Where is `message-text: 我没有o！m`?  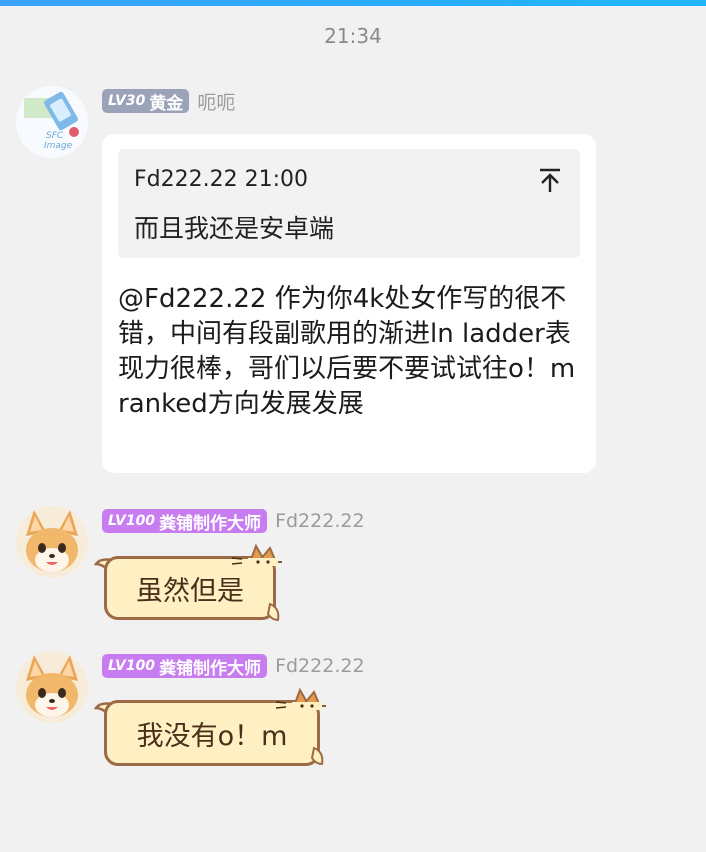 message-text: 我没有o！m is located at coordinates (212, 736).